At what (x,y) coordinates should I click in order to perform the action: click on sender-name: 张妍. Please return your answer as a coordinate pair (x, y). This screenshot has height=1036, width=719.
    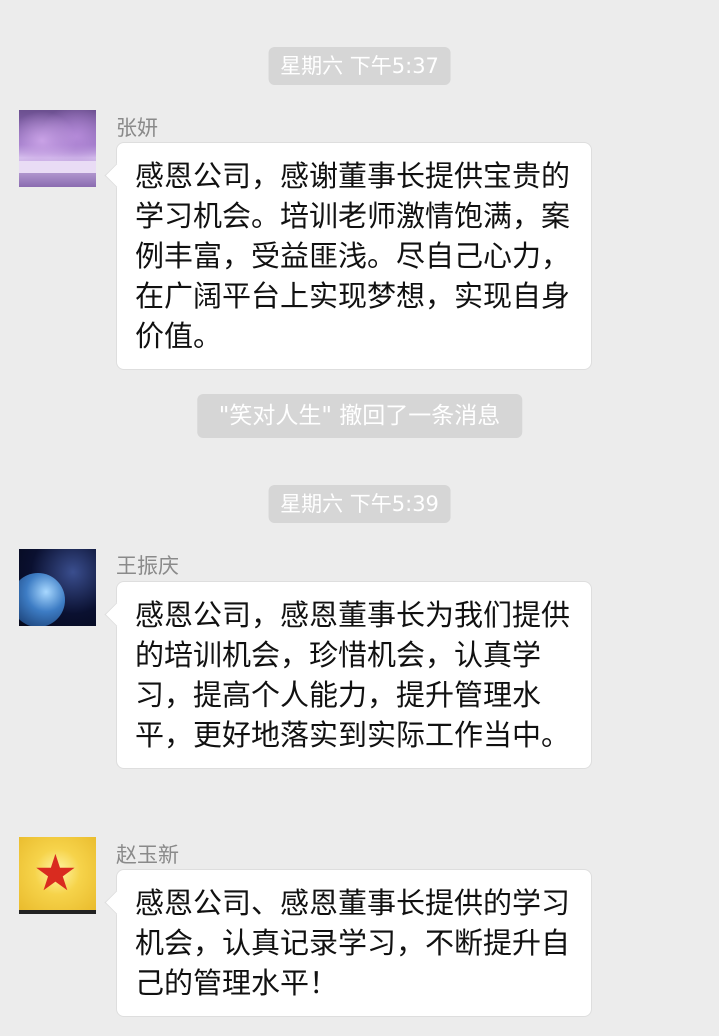
    Looking at the image, I should click on (137, 128).